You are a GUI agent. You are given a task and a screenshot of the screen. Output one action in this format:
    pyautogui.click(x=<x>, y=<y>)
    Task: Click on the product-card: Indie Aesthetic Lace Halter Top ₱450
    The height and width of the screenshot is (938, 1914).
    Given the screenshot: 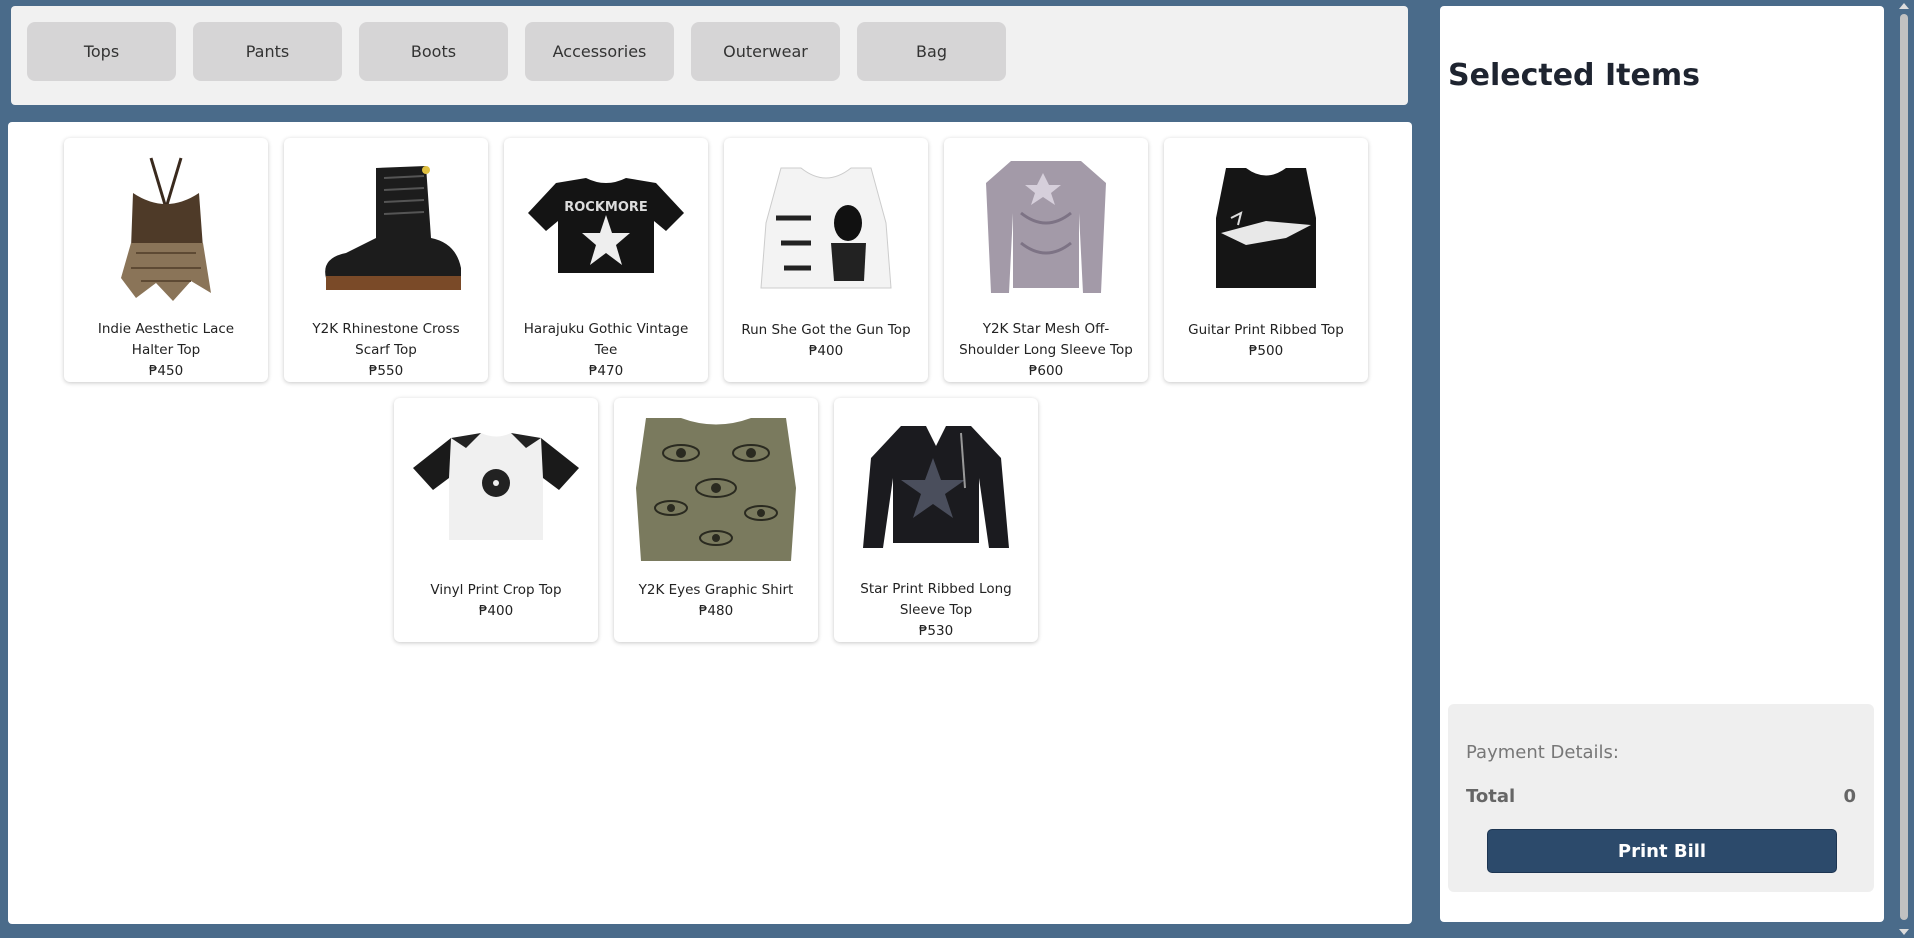 What is the action you would take?
    pyautogui.click(x=166, y=260)
    